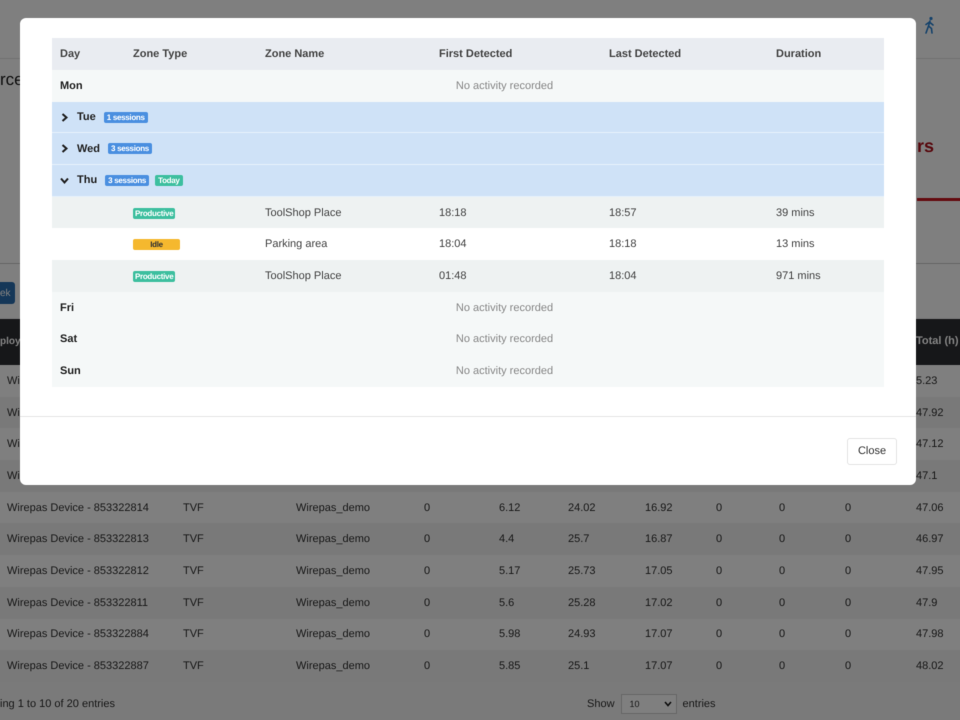 This screenshot has width=960, height=720. Describe the element at coordinates (623, 212) in the screenshot. I see `table-cell-text: 18:57` at that location.